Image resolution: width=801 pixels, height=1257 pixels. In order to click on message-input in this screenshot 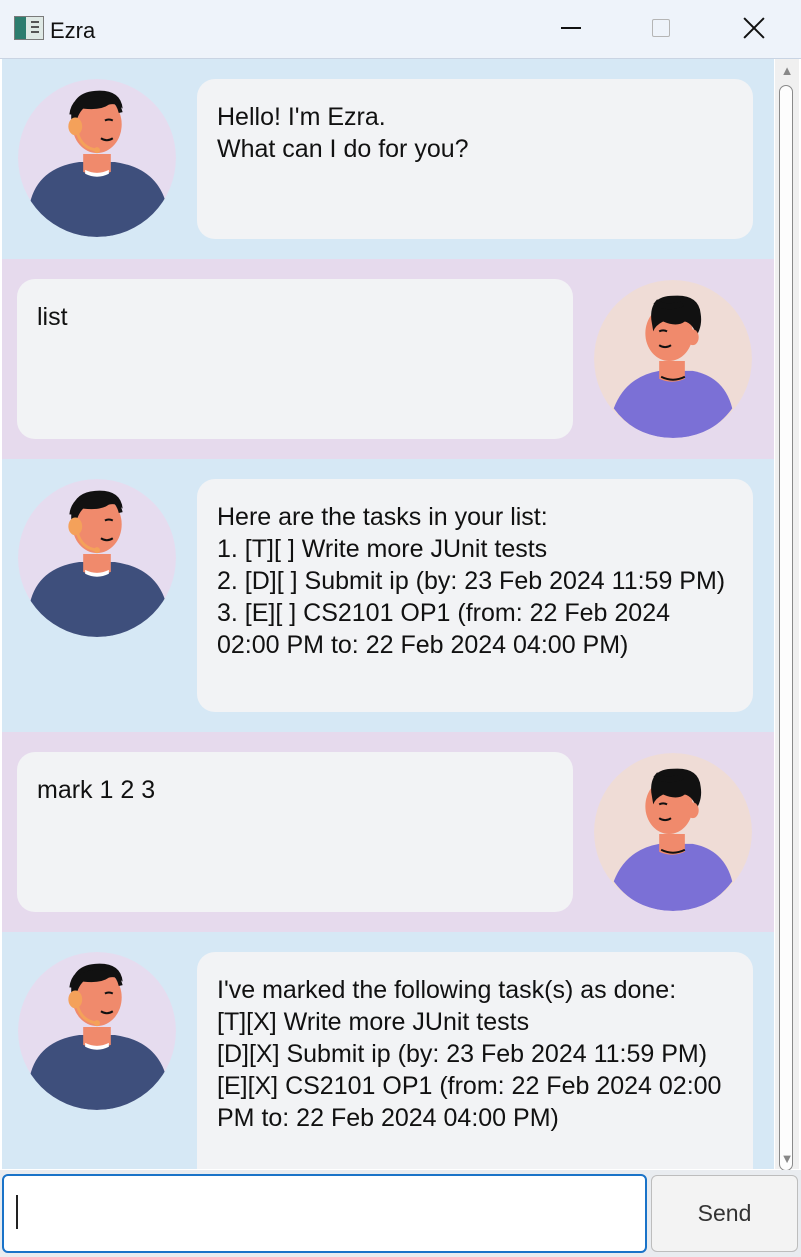, I will do `click(324, 1213)`.